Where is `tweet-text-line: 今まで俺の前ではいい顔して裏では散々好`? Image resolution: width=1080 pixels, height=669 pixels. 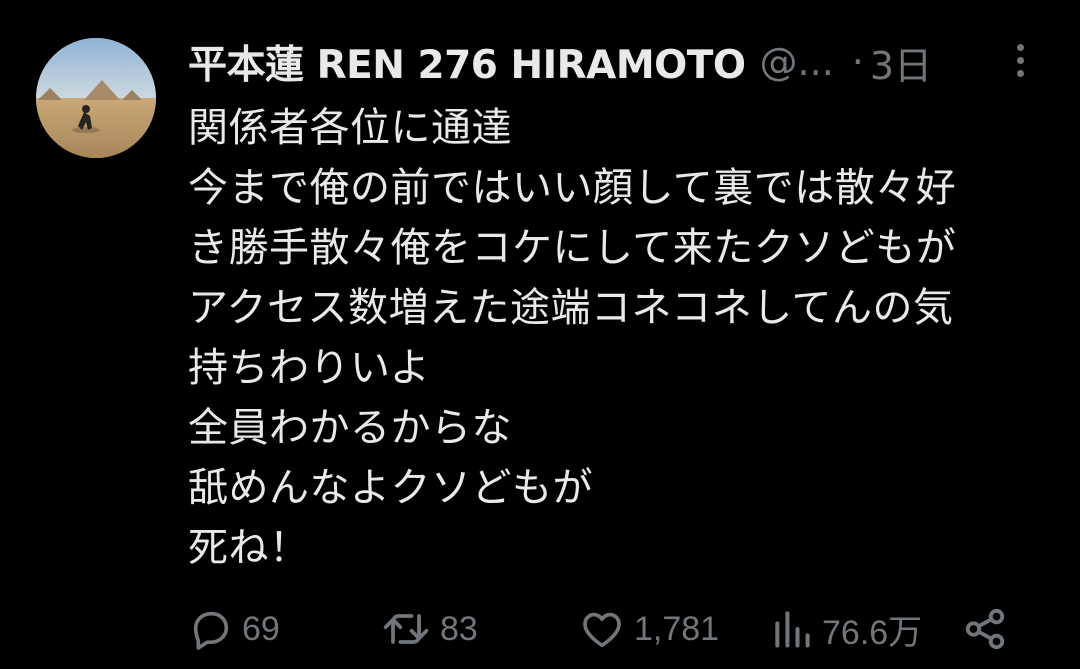 tweet-text-line: 今まで俺の前ではいい顔して裏では散々好 is located at coordinates (572, 188).